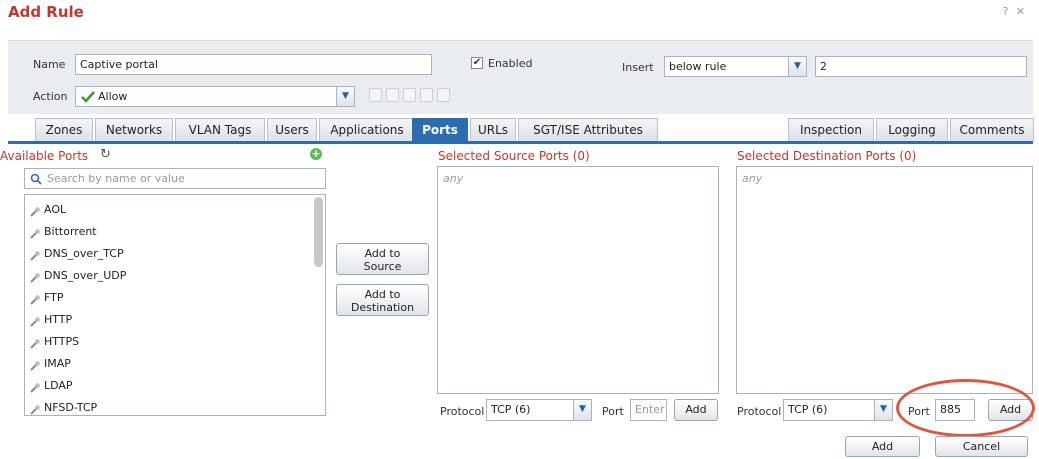 Image resolution: width=1039 pixels, height=459 pixels. What do you see at coordinates (169, 210) in the screenshot?
I see `list-item: AOL` at bounding box center [169, 210].